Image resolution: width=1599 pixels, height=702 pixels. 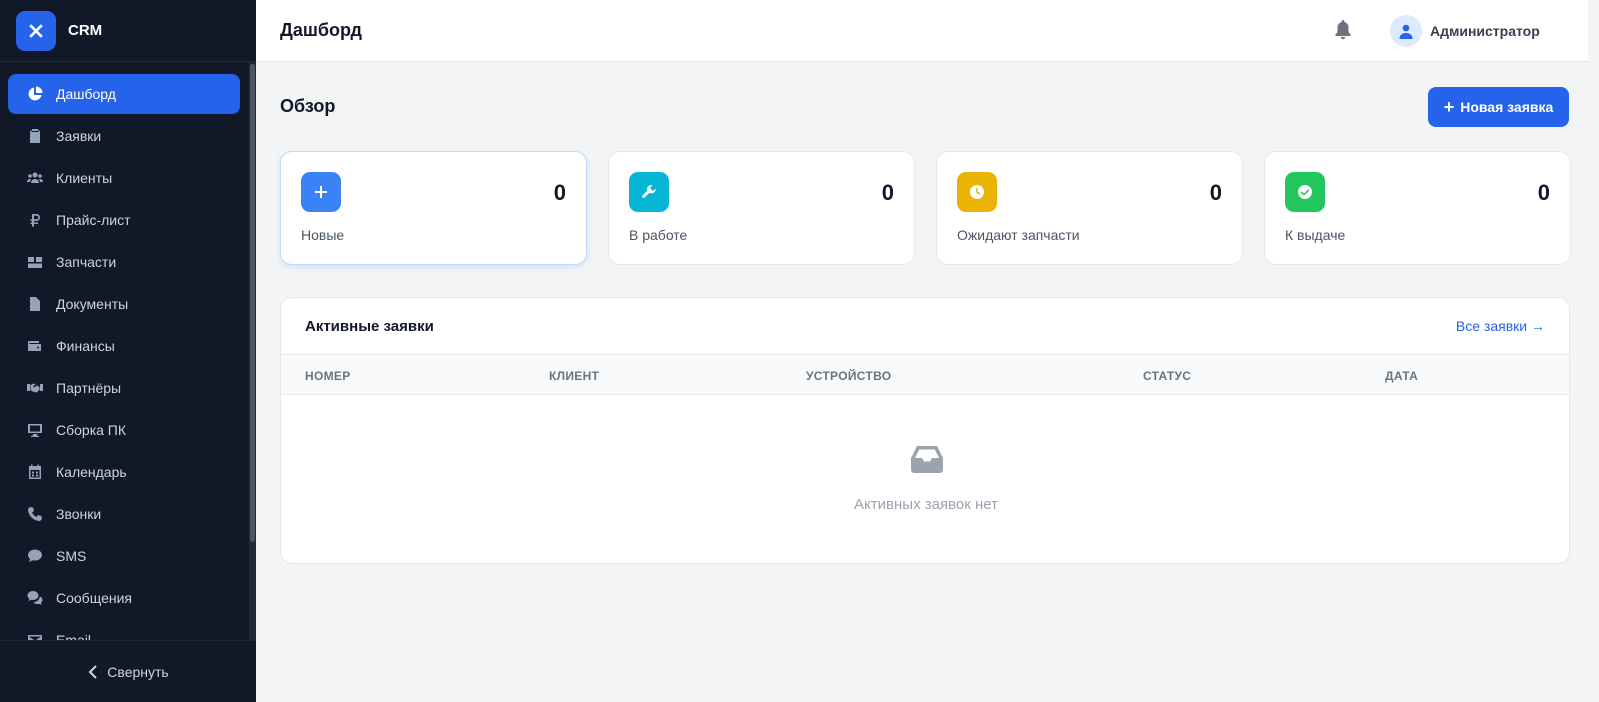 I want to click on clock-icon, so click(x=977, y=192).